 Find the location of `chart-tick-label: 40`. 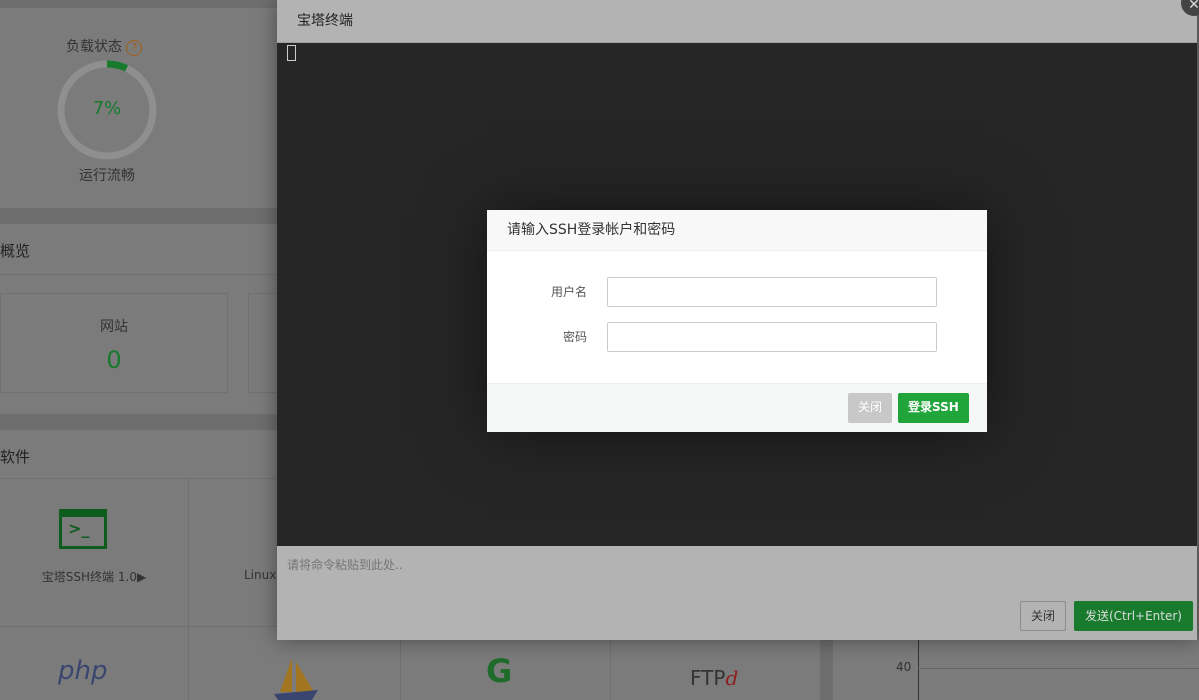

chart-tick-label: 40 is located at coordinates (904, 667).